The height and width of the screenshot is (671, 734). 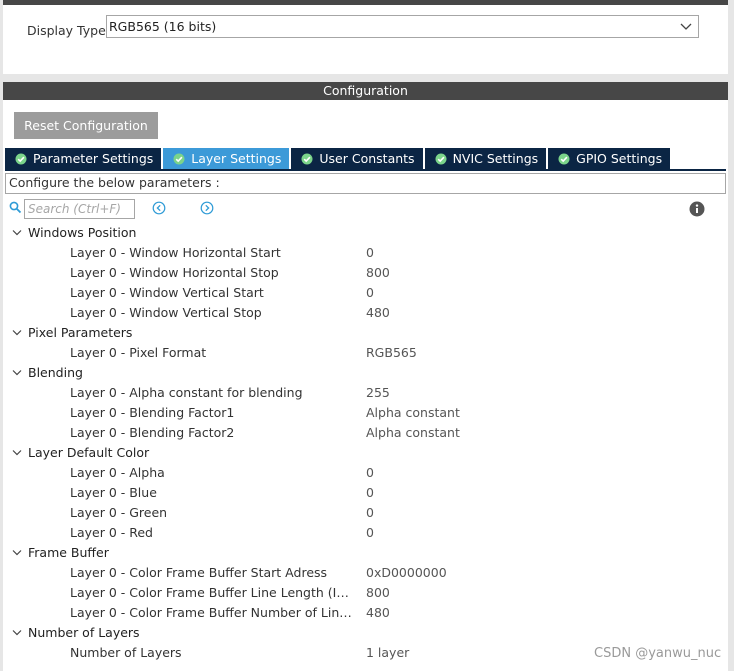 What do you see at coordinates (119, 512) in the screenshot?
I see `parameter-name: Layer 0 - Green` at bounding box center [119, 512].